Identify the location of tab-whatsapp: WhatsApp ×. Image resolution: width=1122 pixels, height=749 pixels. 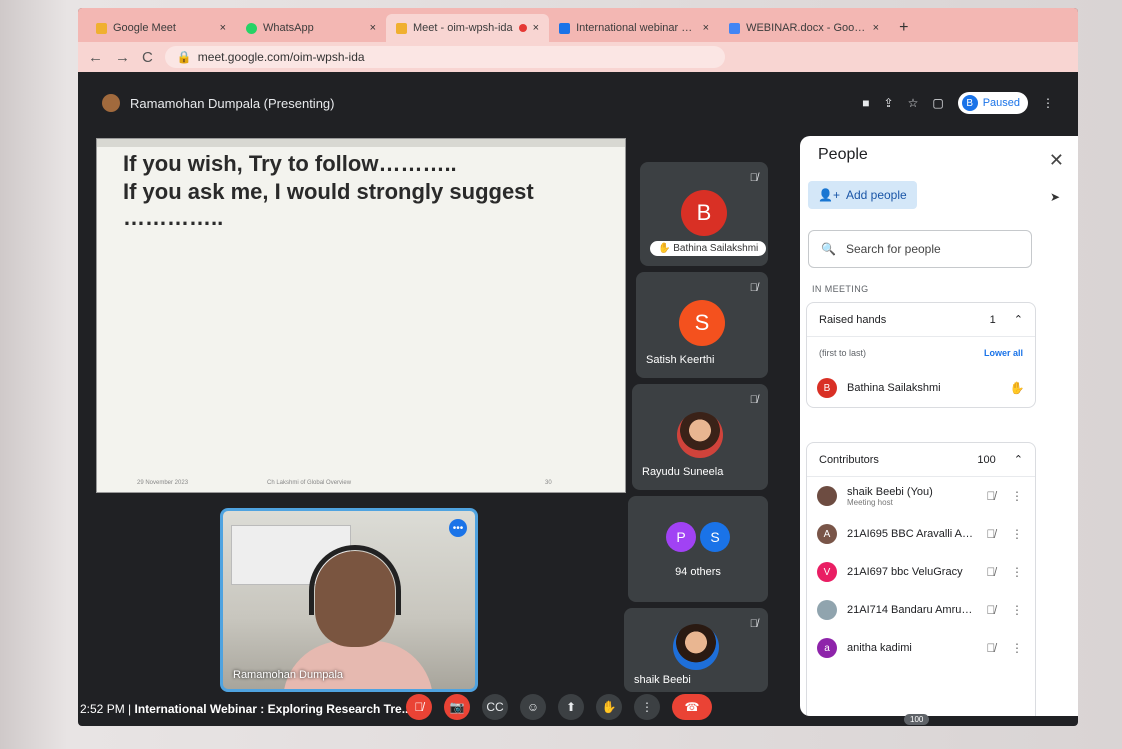
(311, 28).